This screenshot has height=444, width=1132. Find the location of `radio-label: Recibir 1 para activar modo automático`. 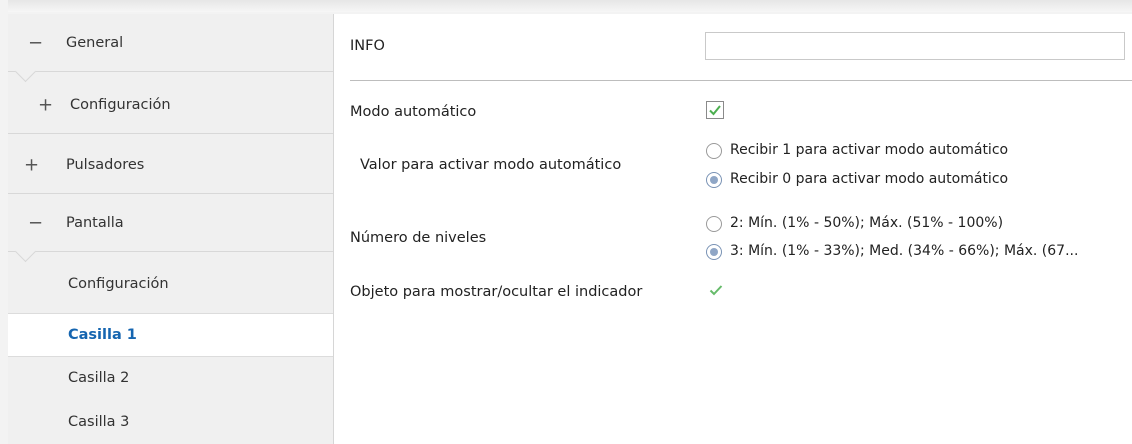

radio-label: Recibir 1 para activar modo automático is located at coordinates (869, 150).